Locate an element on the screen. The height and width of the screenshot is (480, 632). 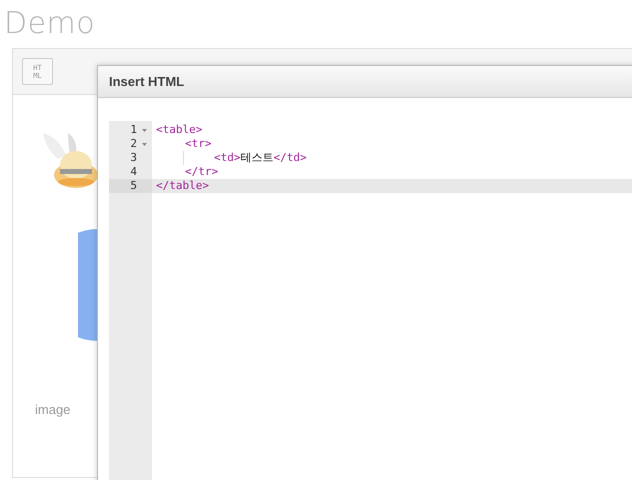
code-line: <table> is located at coordinates (178, 130).